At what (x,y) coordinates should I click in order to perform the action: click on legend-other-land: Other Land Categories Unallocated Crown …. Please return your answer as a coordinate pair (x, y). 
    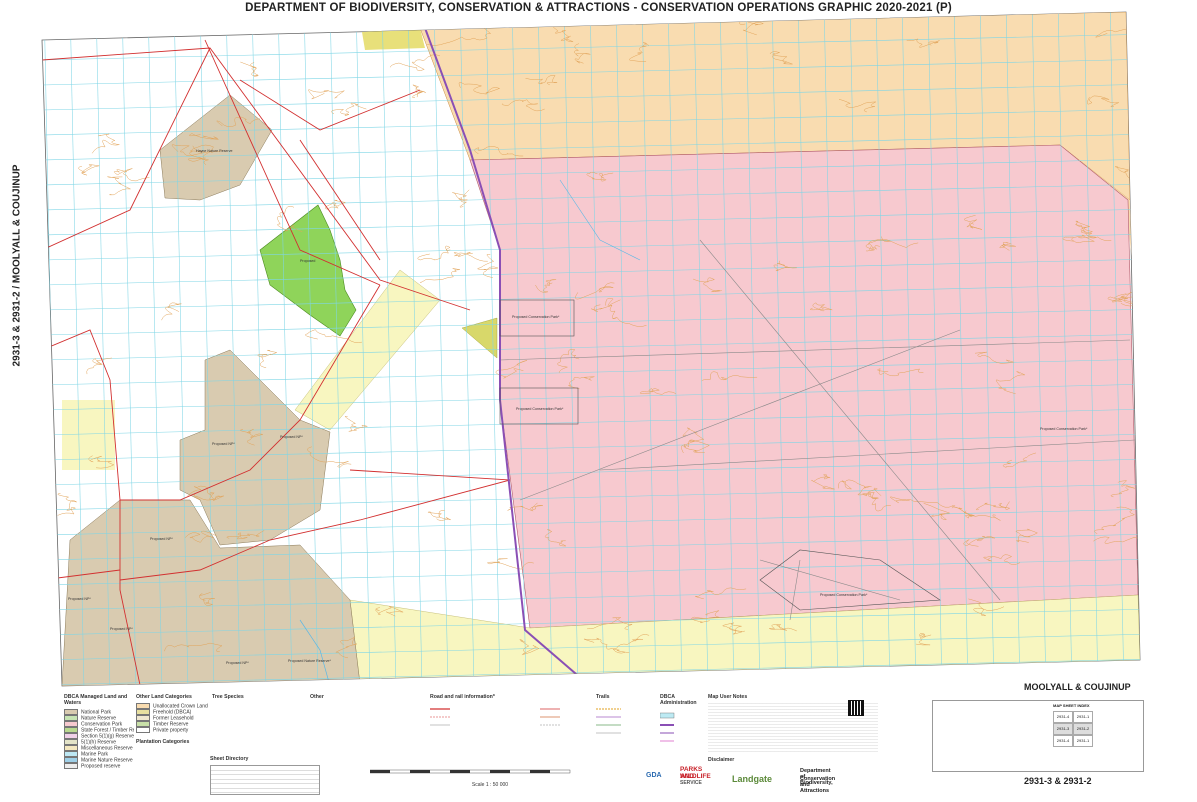
    Looking at the image, I should click on (176, 721).